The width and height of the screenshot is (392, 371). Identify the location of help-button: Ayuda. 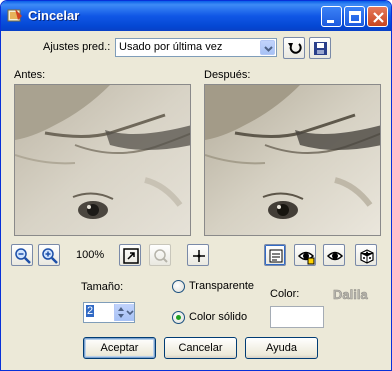
(281, 348).